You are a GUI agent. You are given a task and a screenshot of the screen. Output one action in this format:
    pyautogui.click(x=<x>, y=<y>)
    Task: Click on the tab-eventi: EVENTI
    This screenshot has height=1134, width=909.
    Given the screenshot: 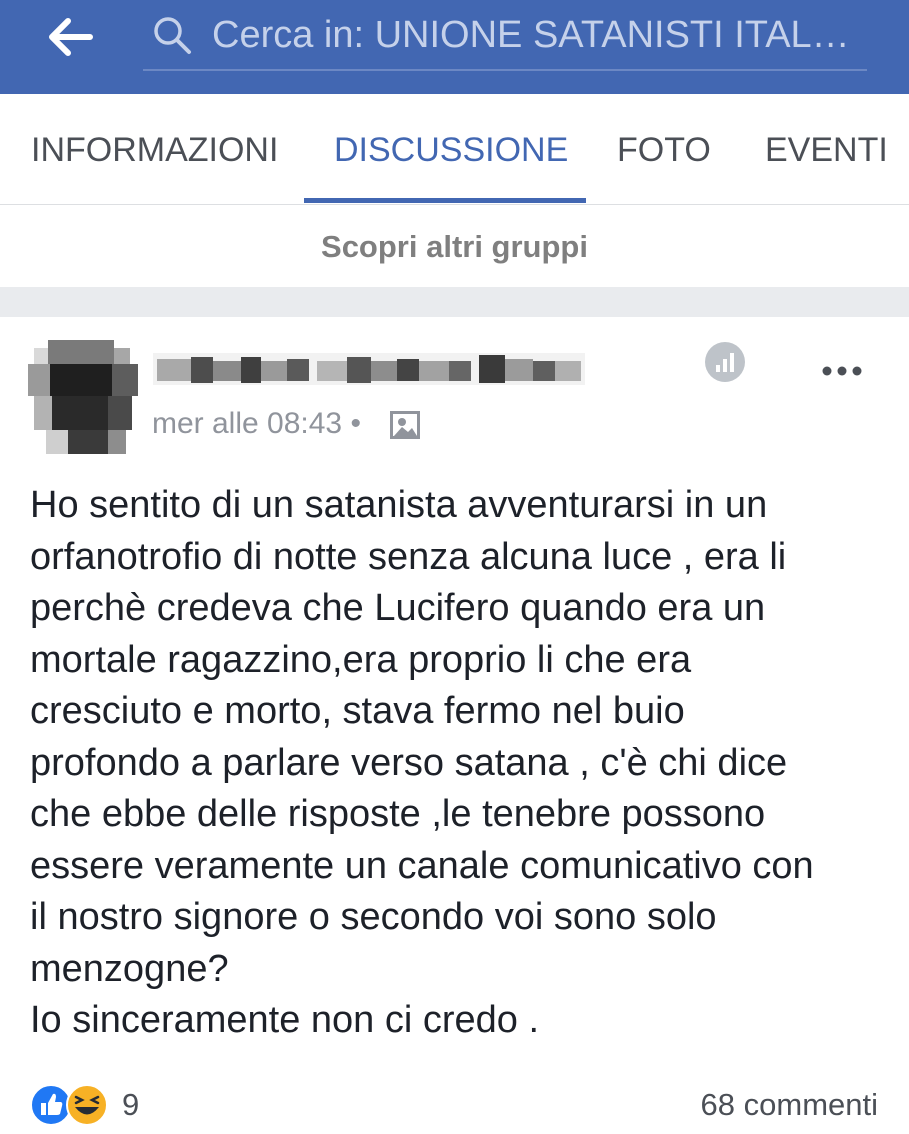 What is the action you would take?
    pyautogui.click(x=826, y=150)
    